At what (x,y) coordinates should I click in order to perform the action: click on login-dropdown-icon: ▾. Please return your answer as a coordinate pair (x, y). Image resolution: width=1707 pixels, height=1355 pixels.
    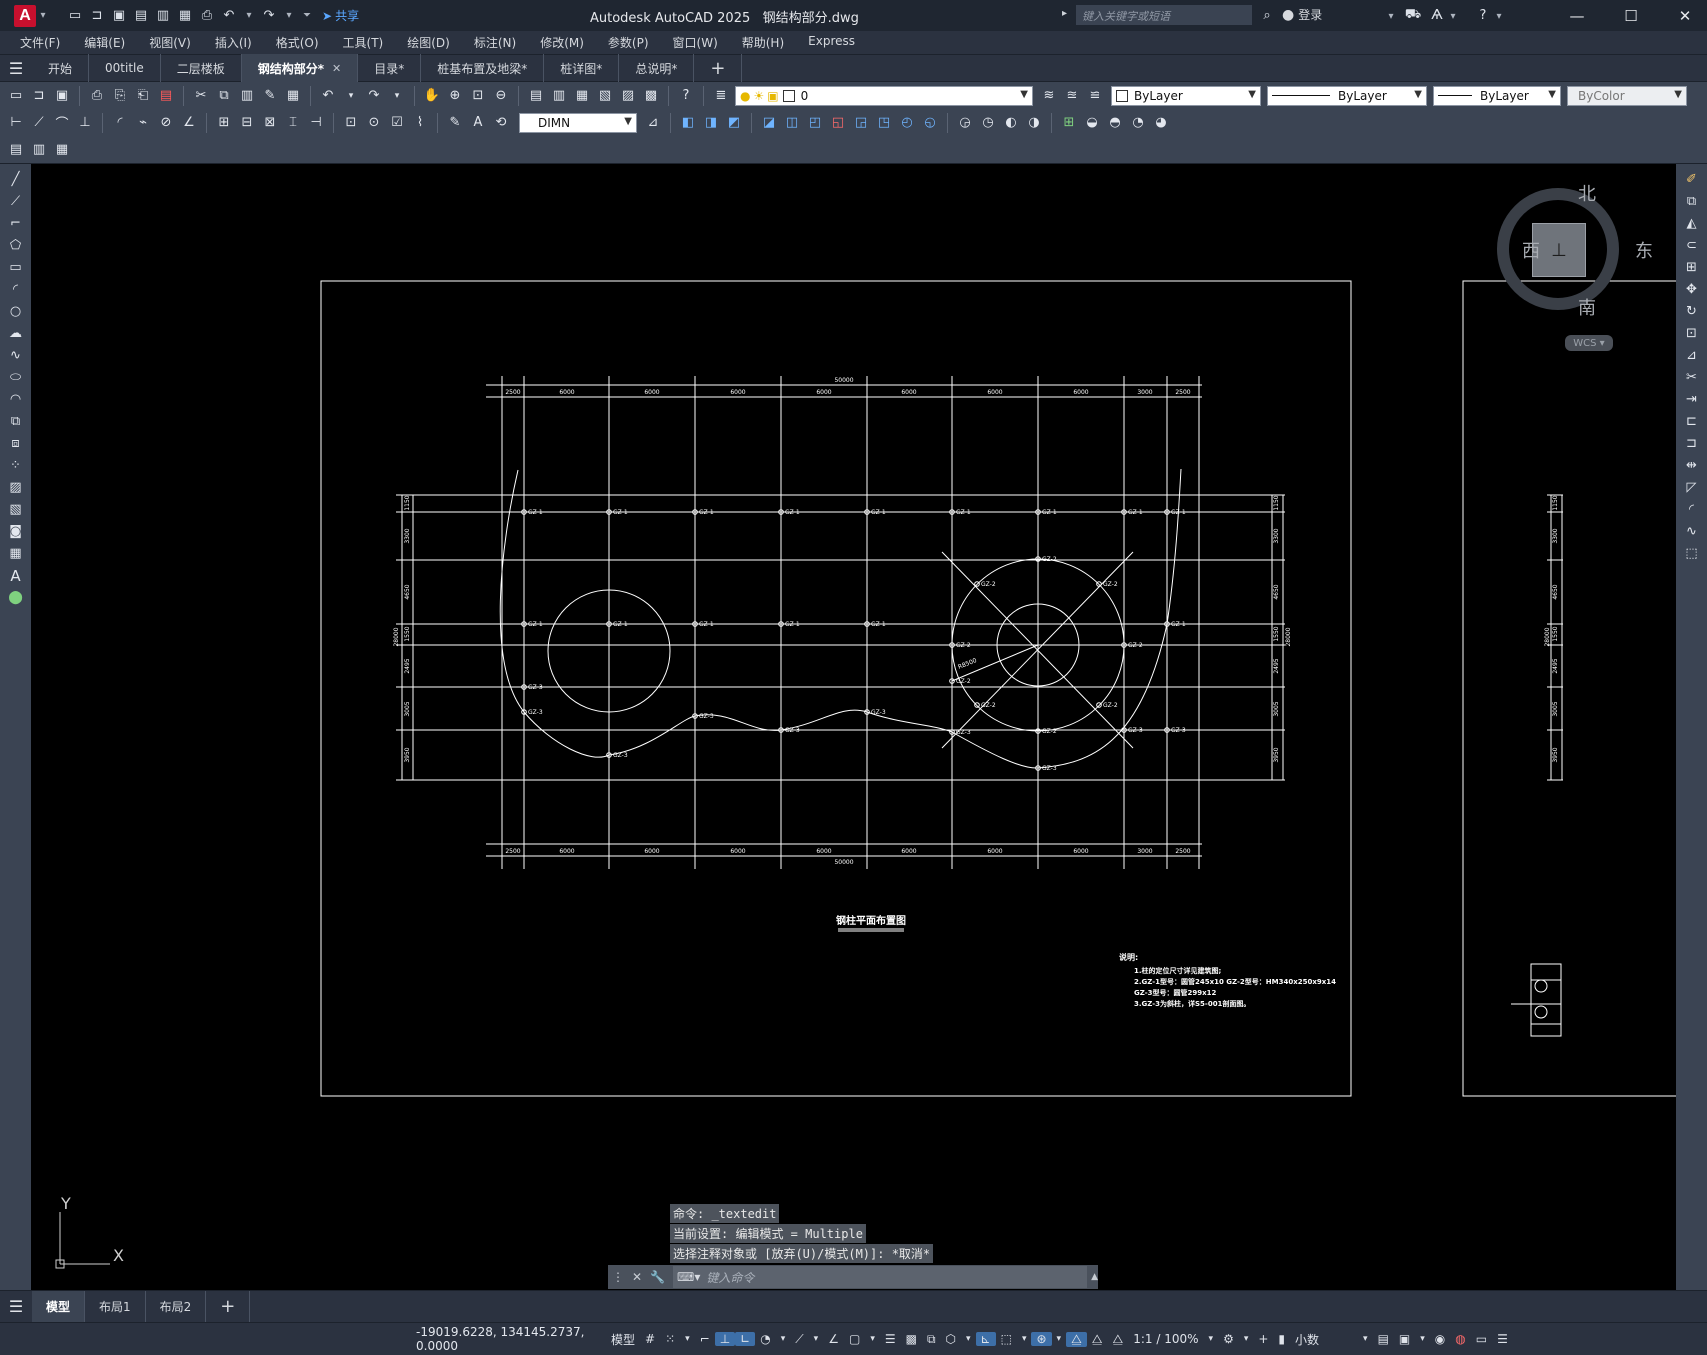
    Looking at the image, I should click on (1391, 16).